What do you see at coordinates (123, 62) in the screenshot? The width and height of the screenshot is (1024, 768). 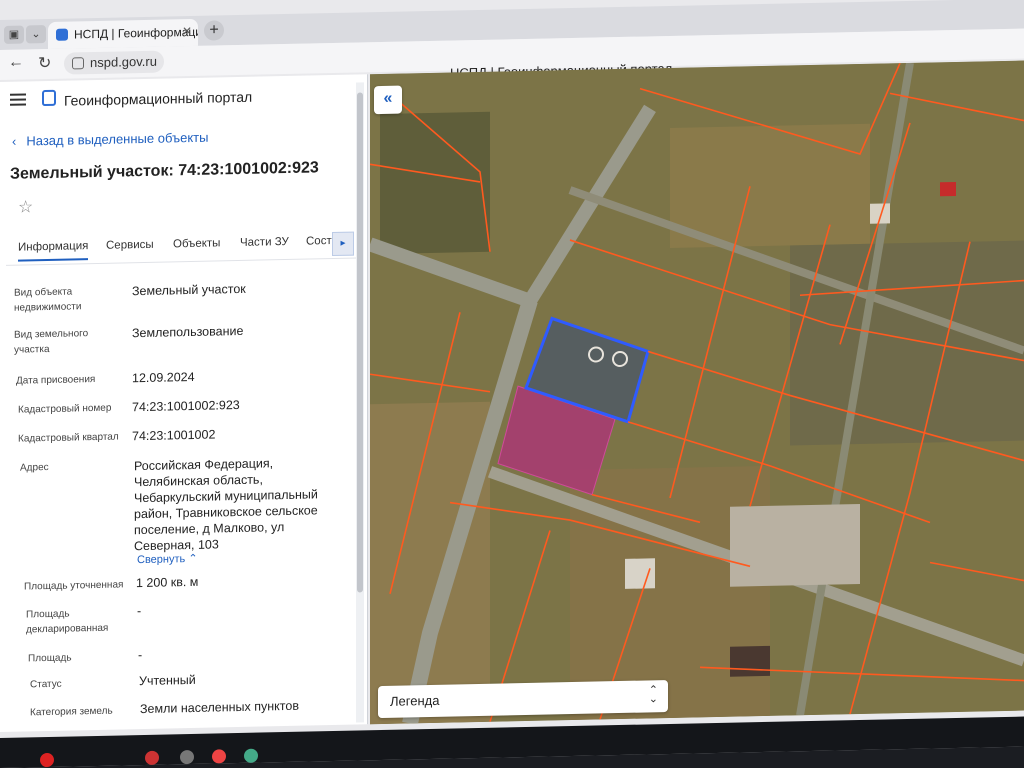 I see `url-text: nspd.gov.ru` at bounding box center [123, 62].